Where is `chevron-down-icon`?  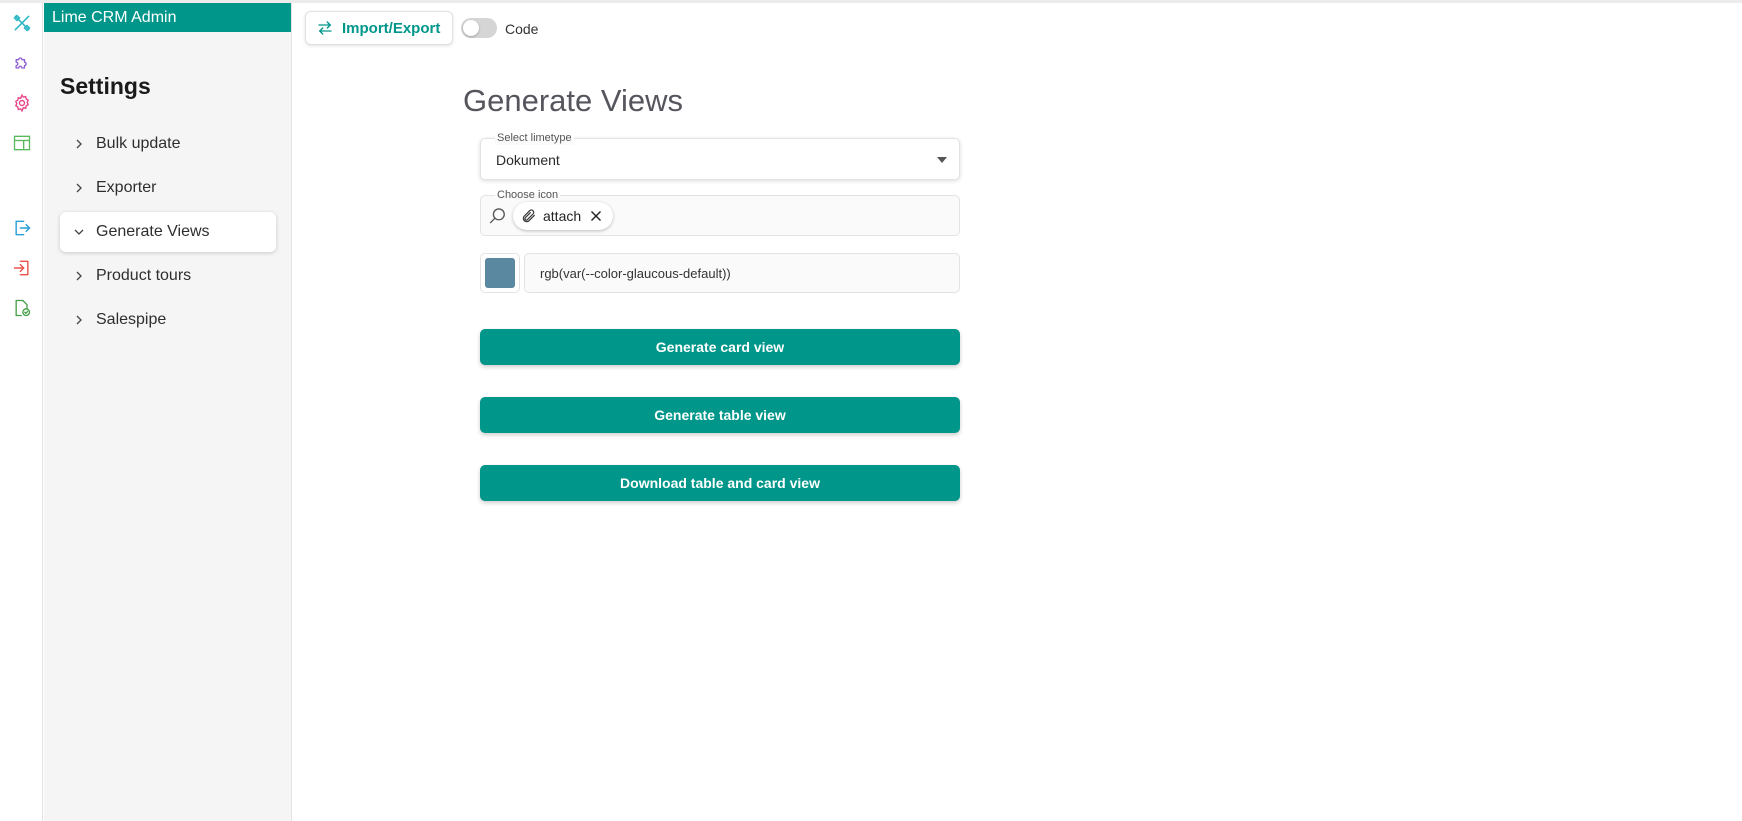
chevron-down-icon is located at coordinates (79, 232).